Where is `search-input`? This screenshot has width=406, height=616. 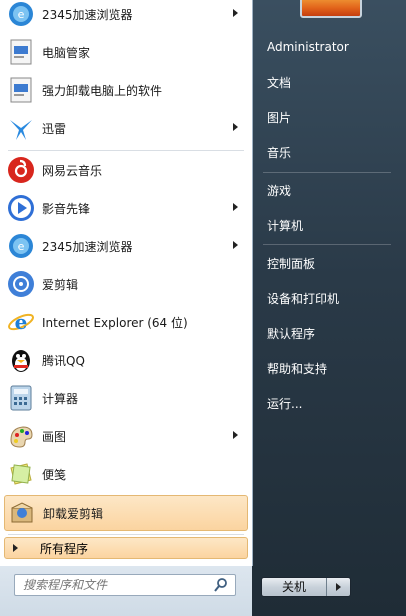 search-input is located at coordinates (114, 585).